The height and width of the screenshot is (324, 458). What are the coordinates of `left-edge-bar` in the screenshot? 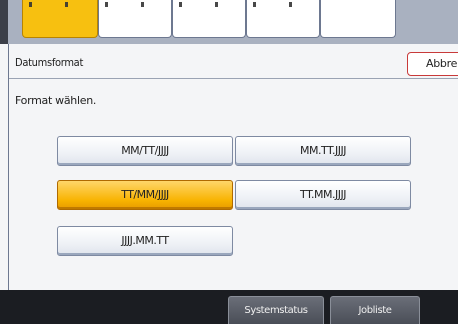 It's located at (4, 22).